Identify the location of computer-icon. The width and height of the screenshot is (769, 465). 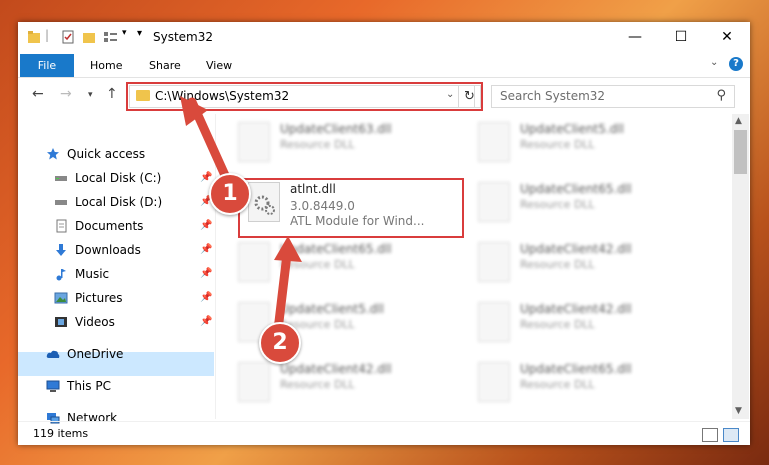
(53, 386).